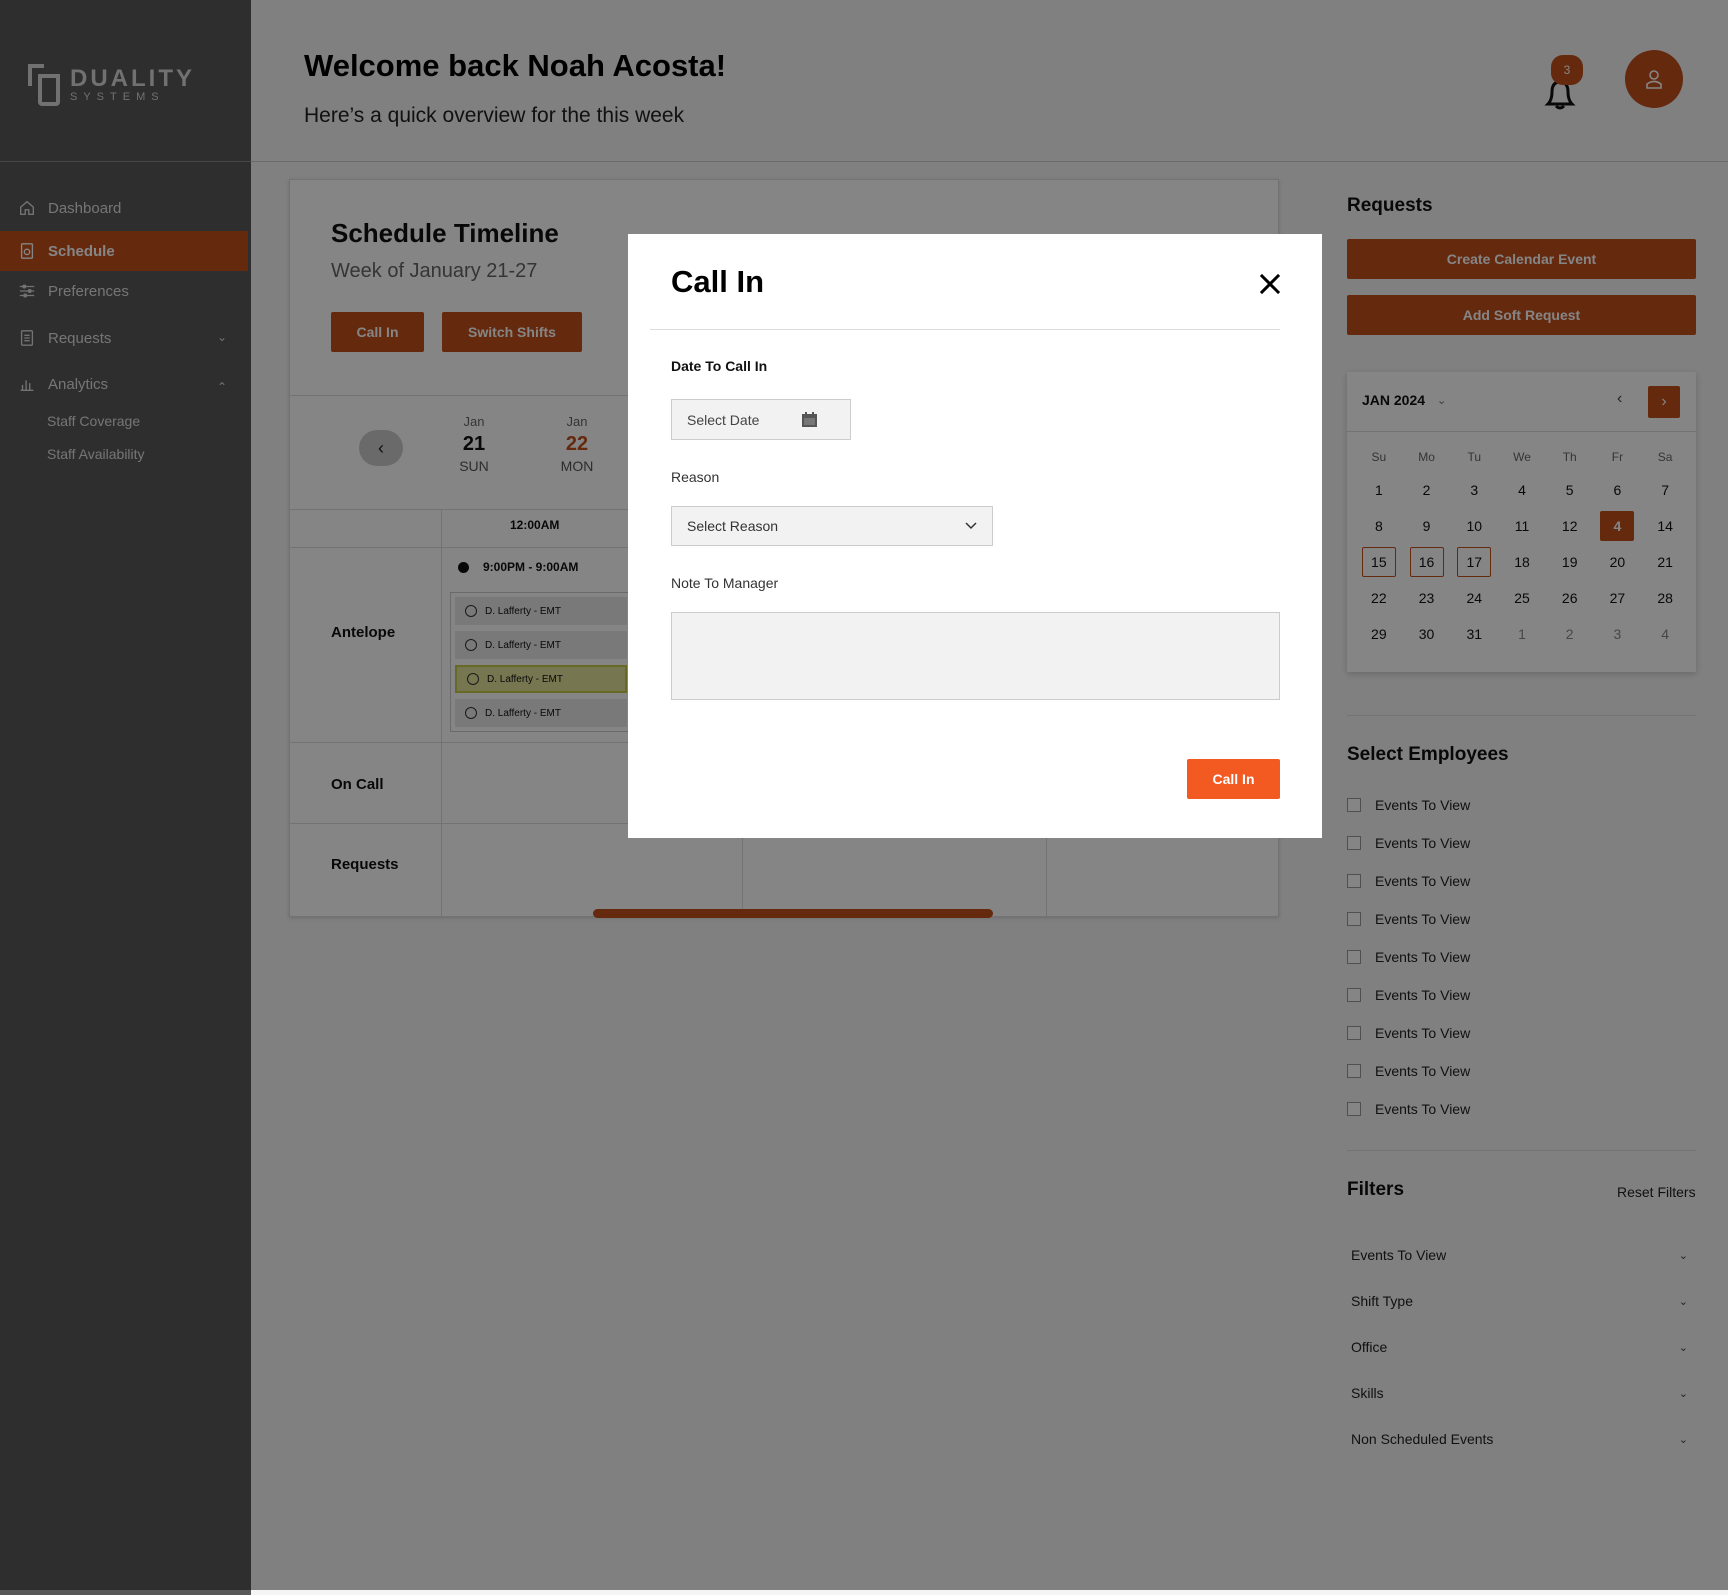 The height and width of the screenshot is (1595, 1728). Describe the element at coordinates (723, 419) in the screenshot. I see `date-placeholder: Select Date` at that location.